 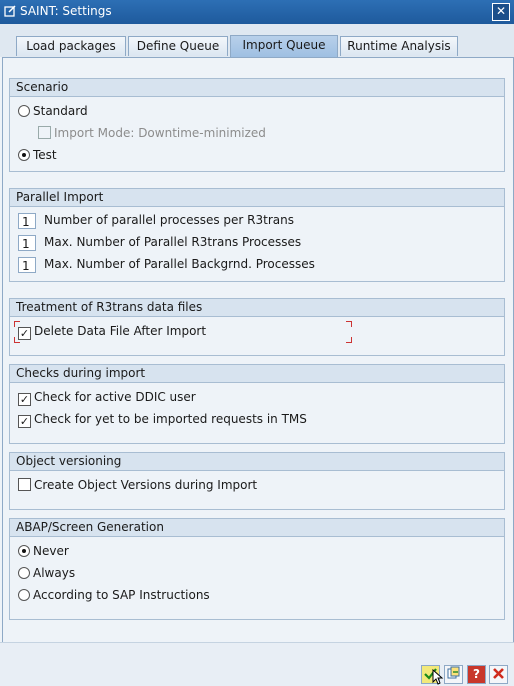 What do you see at coordinates (115, 397) in the screenshot?
I see `ddic-label: Check for active DDIC user` at bounding box center [115, 397].